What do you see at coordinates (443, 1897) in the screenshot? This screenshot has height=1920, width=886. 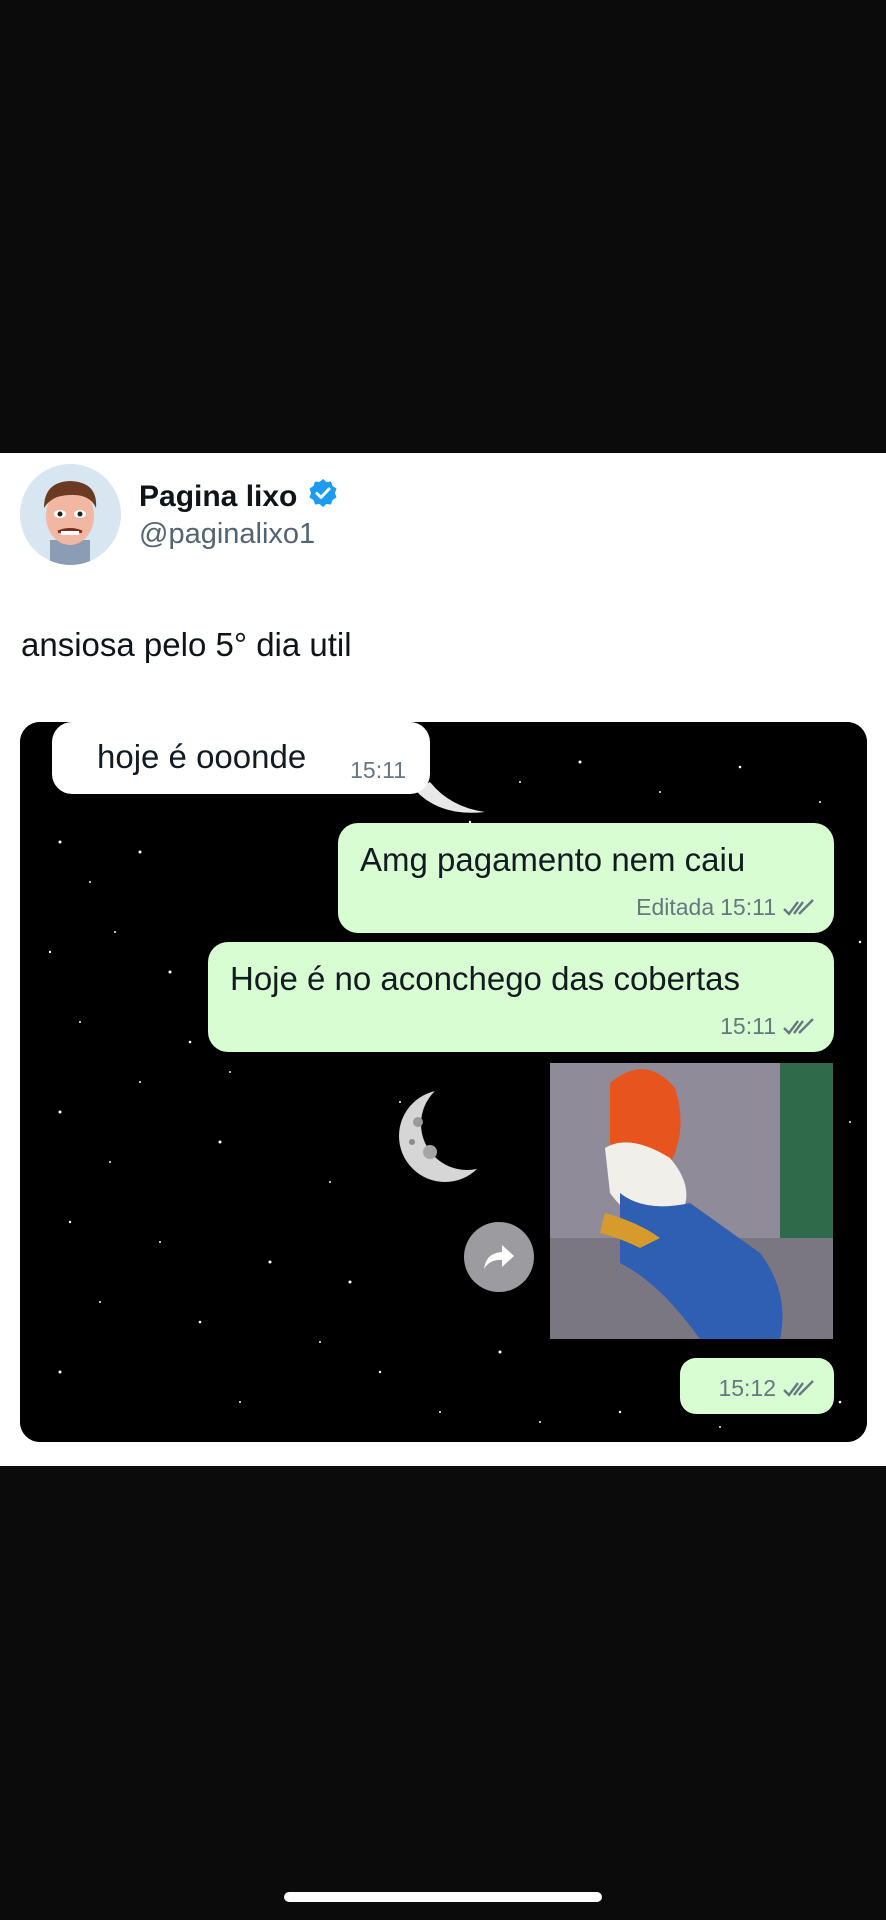 I see `home-indicator` at bounding box center [443, 1897].